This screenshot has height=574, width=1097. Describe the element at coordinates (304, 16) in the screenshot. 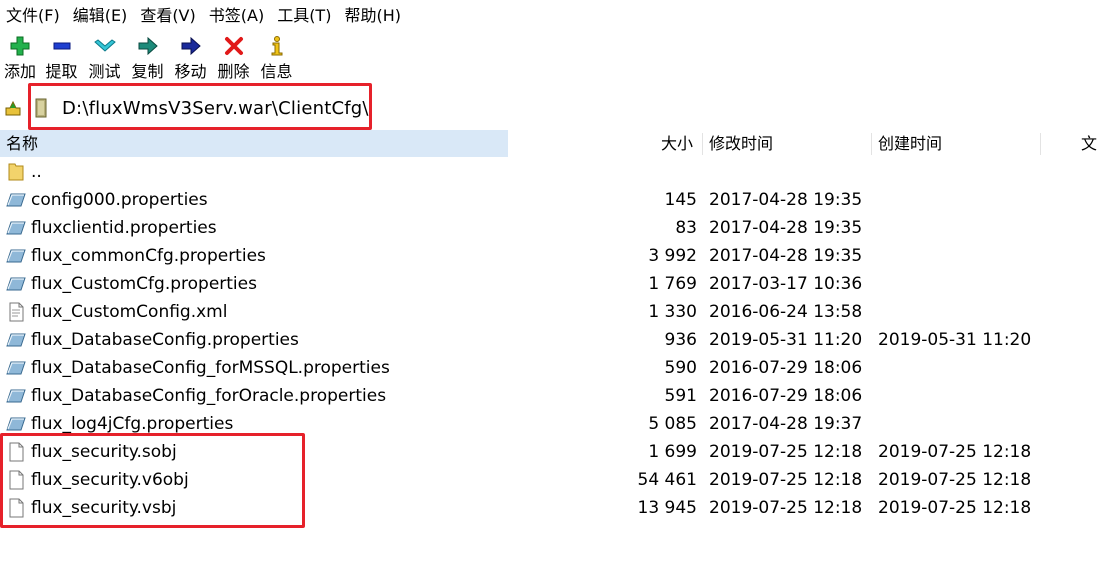

I see `menu-tools: 工具(T)` at that location.